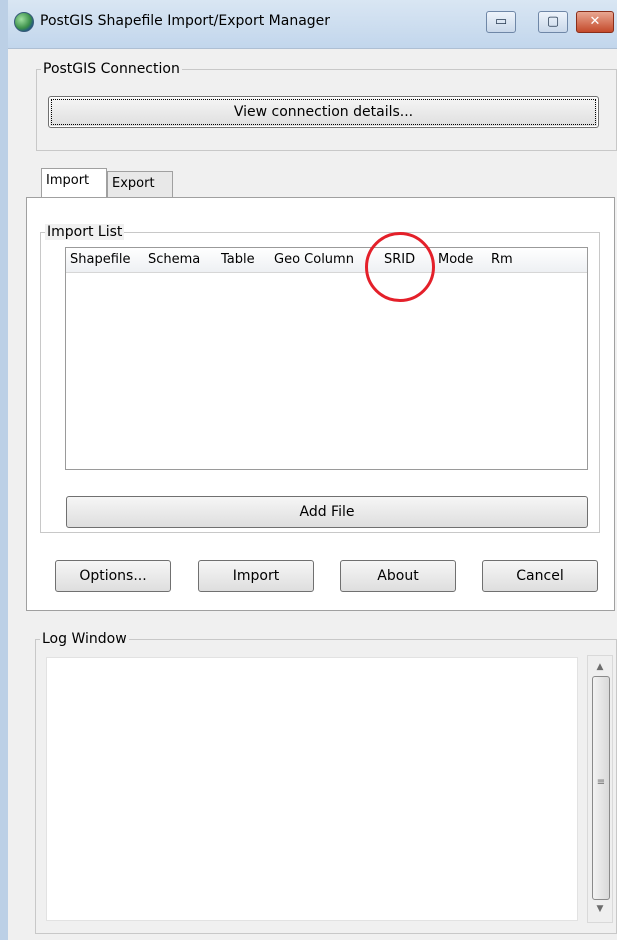 Image resolution: width=617 pixels, height=940 pixels. I want to click on import-list-group-title: Import List, so click(85, 232).